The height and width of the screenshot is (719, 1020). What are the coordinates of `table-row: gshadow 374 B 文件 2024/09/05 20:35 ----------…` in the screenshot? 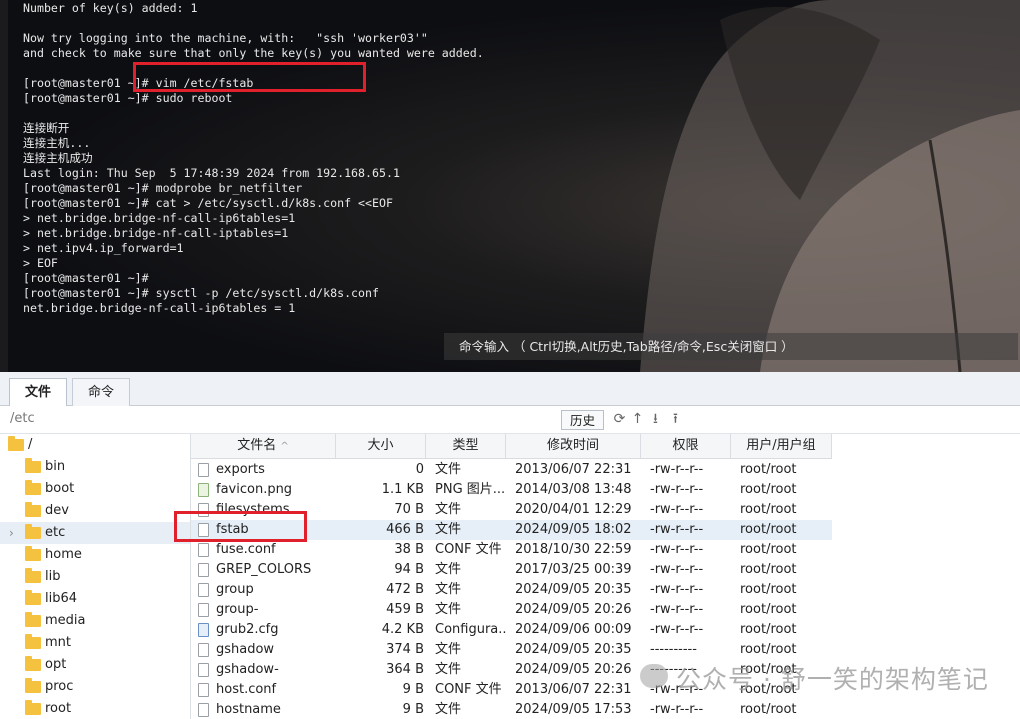 It's located at (511, 650).